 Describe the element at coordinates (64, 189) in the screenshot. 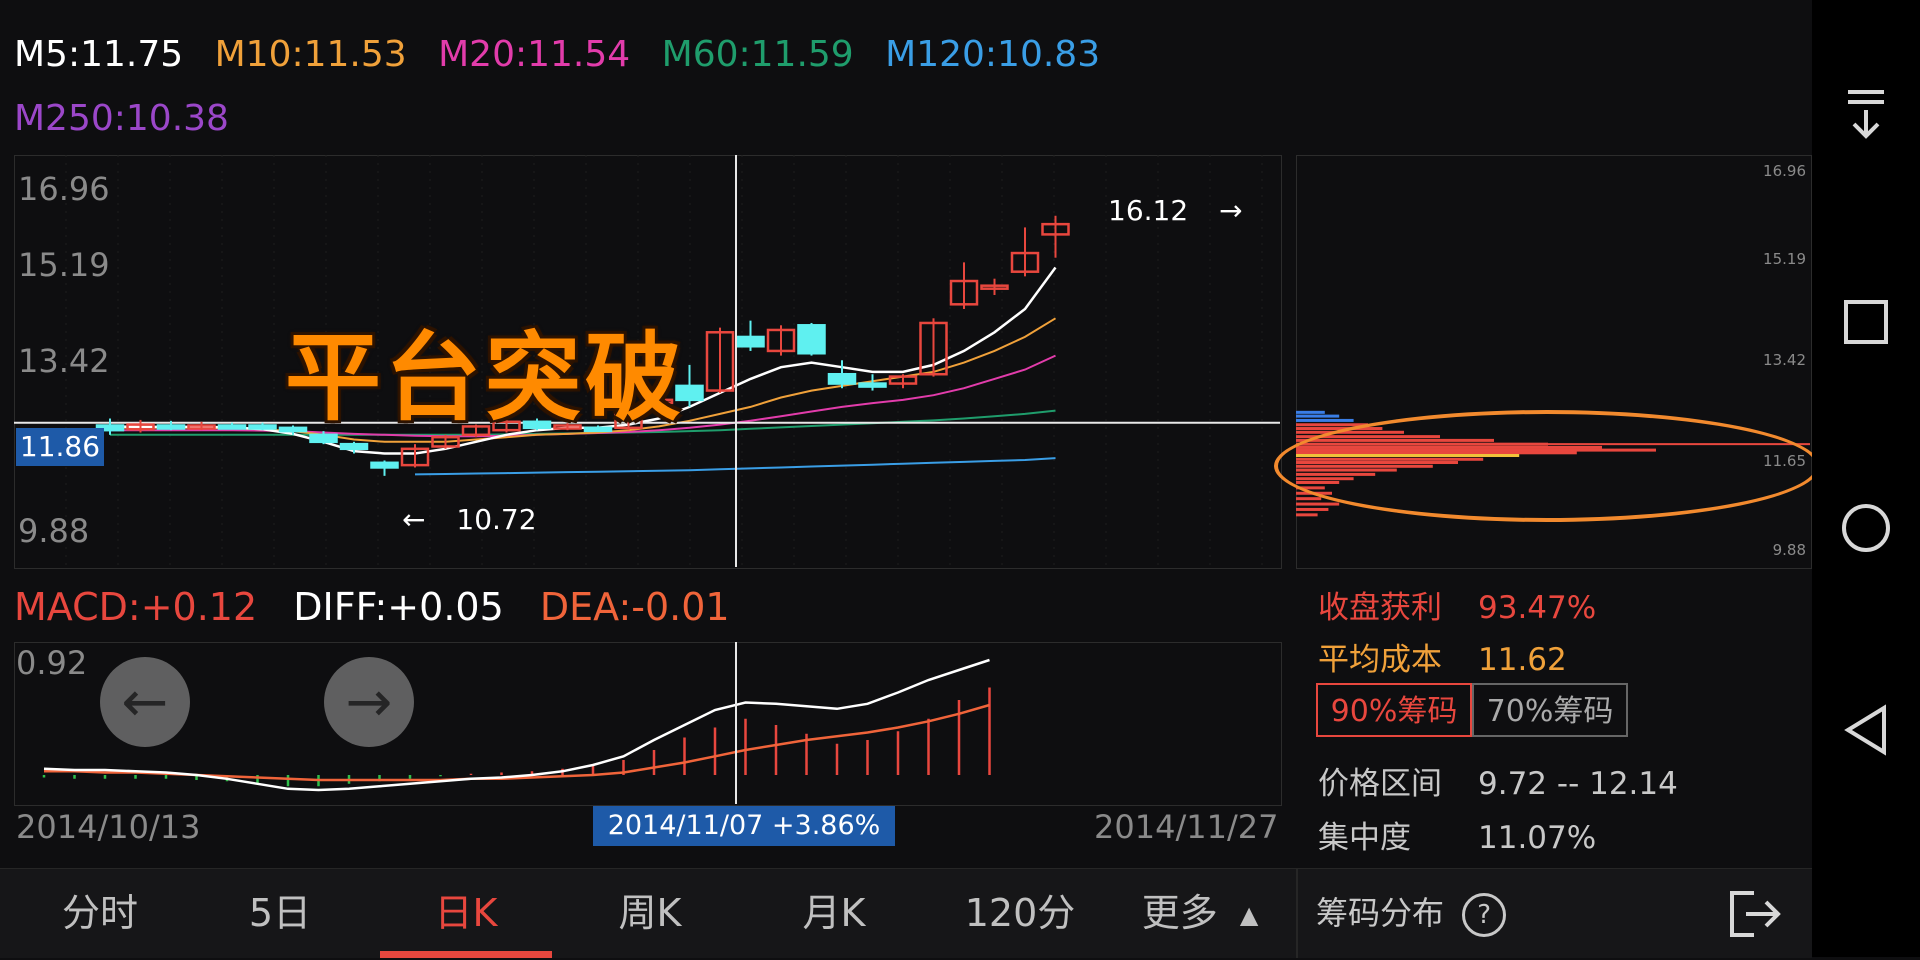

I see `price-axis-label: 16.96` at that location.